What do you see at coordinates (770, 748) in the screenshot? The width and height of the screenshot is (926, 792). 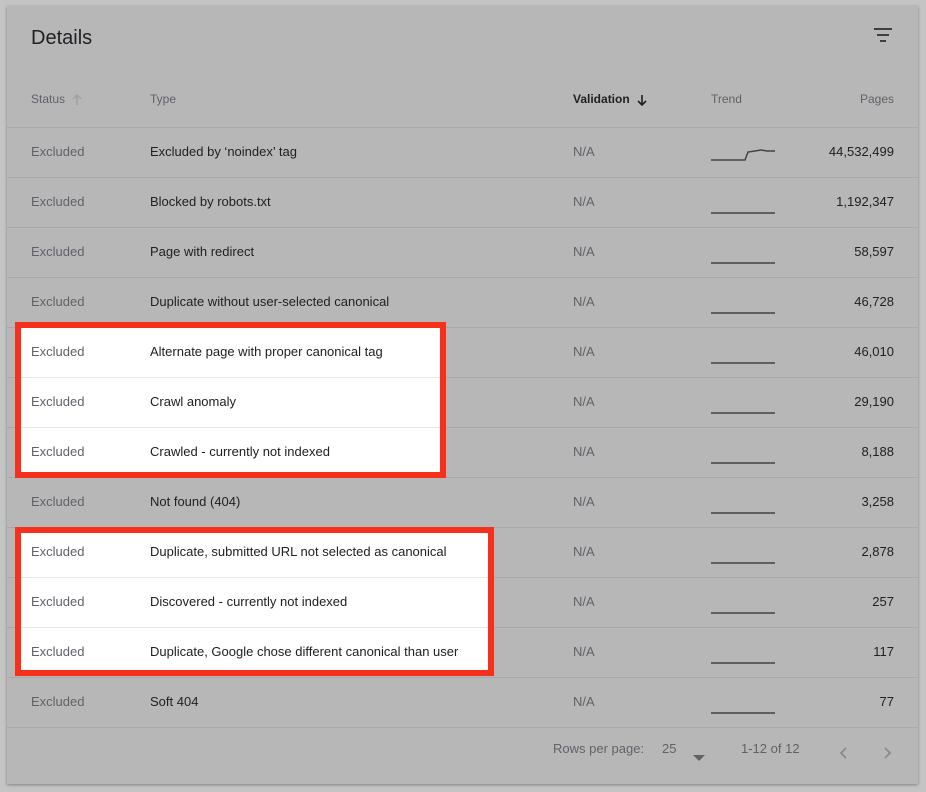 I see `pagination-range: 1-12 of 12` at bounding box center [770, 748].